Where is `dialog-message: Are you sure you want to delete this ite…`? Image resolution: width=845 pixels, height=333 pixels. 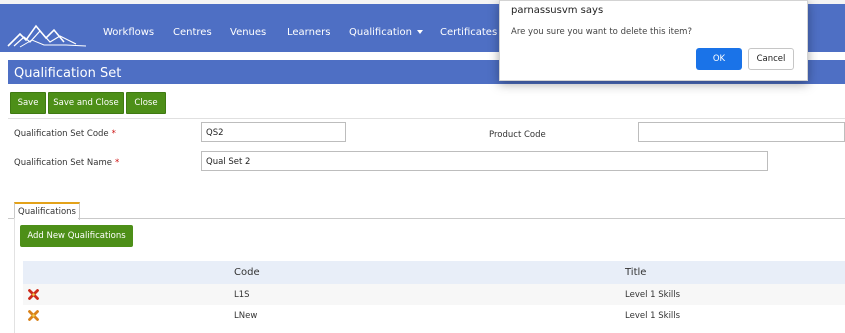 dialog-message: Are you sure you want to delete this ite… is located at coordinates (601, 32).